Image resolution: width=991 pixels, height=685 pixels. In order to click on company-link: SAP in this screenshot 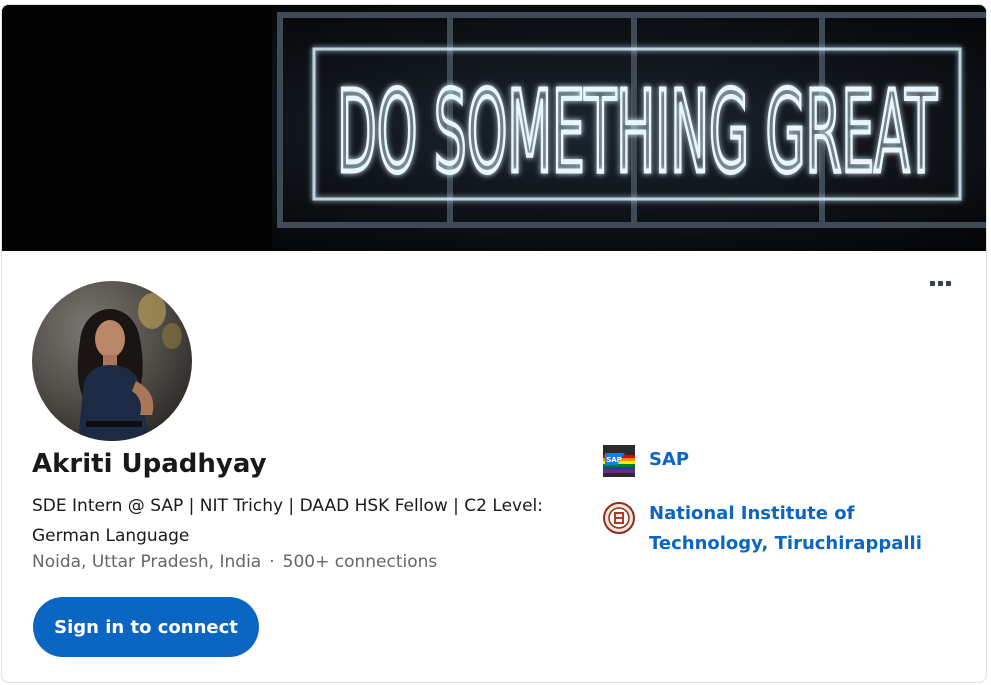, I will do `click(669, 460)`.